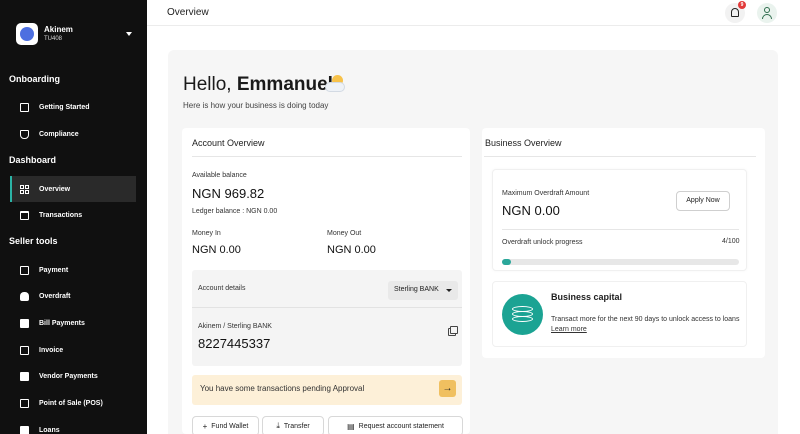 The image size is (800, 434). What do you see at coordinates (24, 189) in the screenshot?
I see `grid-icon` at bounding box center [24, 189].